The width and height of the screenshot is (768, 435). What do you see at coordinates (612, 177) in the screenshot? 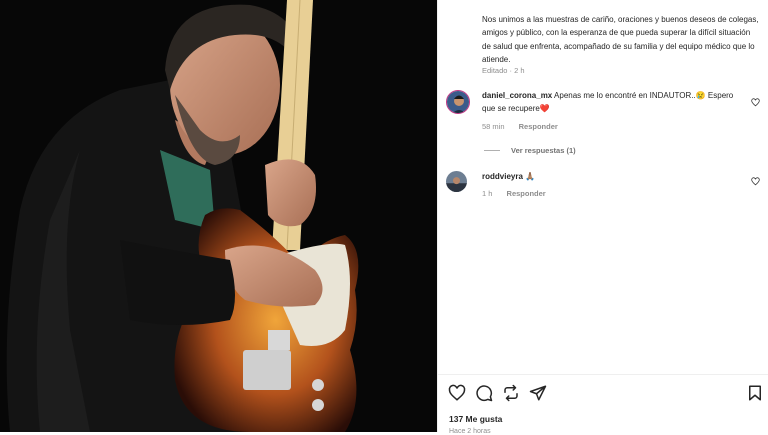
I see `comment-text: roddvieyra 🙏🏽` at bounding box center [612, 177].